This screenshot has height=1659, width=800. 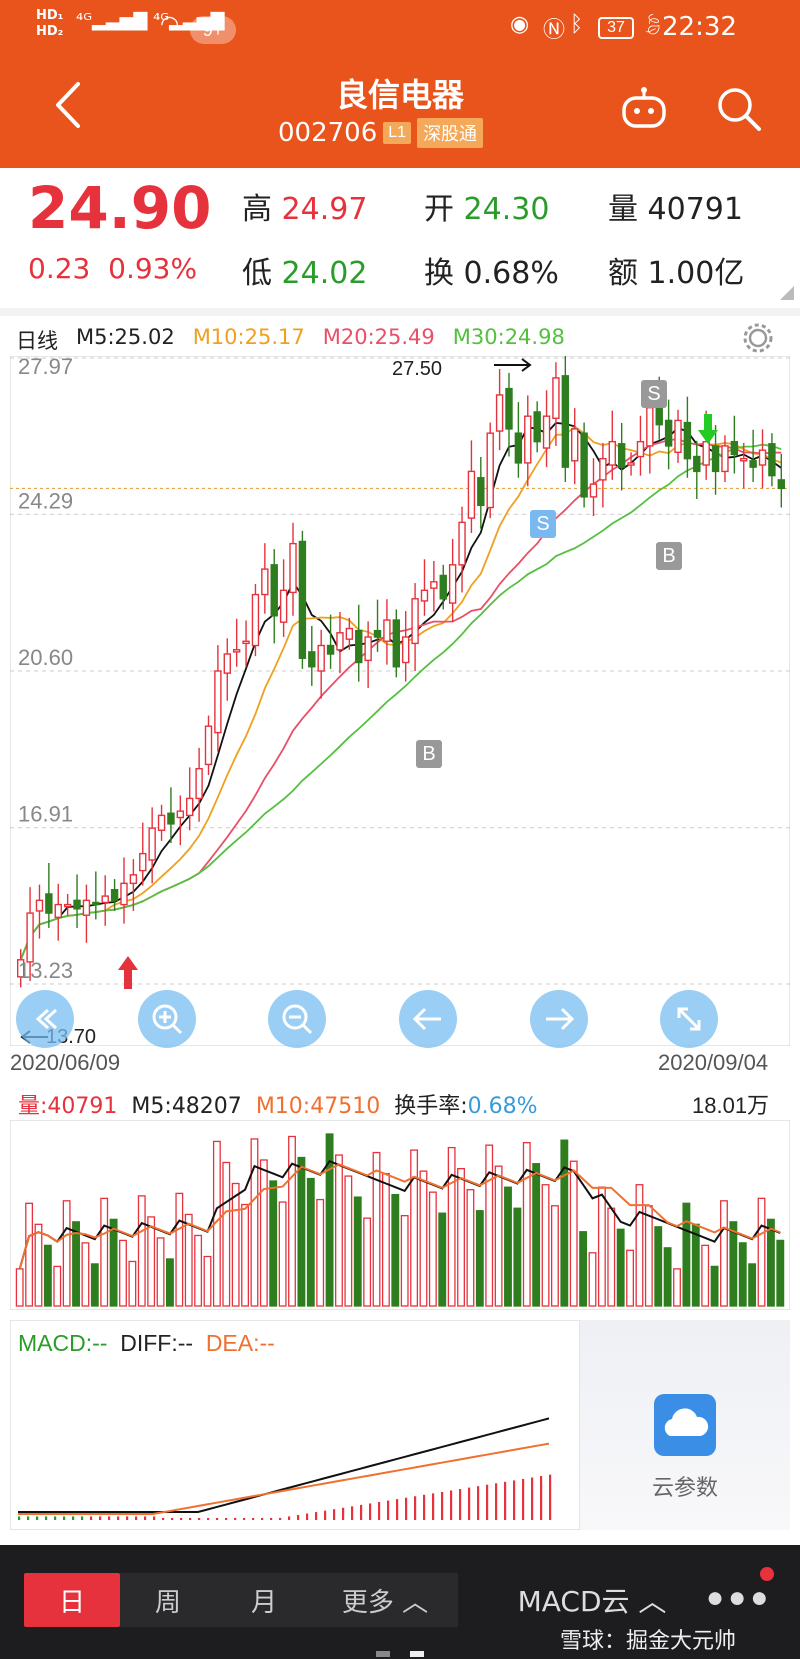 What do you see at coordinates (689, 1019) in the screenshot?
I see `fullscreen-icon` at bounding box center [689, 1019].